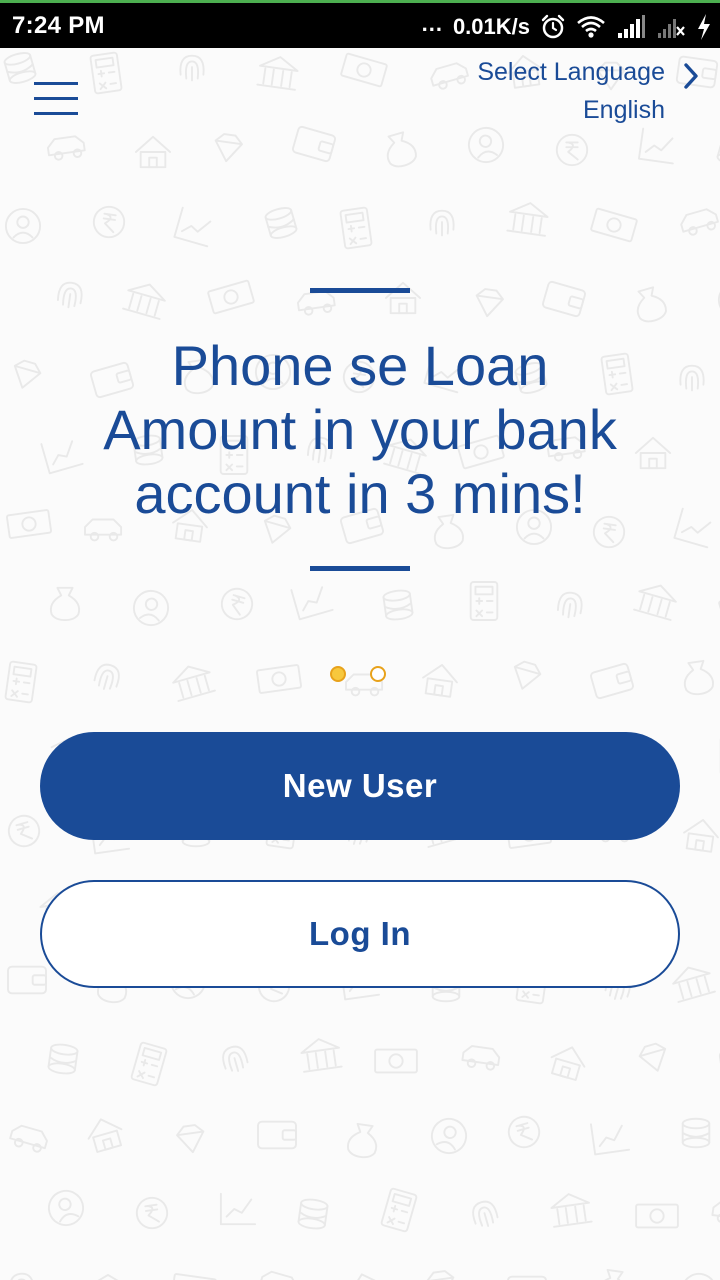  Describe the element at coordinates (624, 110) in the screenshot. I see `language-value: English` at that location.